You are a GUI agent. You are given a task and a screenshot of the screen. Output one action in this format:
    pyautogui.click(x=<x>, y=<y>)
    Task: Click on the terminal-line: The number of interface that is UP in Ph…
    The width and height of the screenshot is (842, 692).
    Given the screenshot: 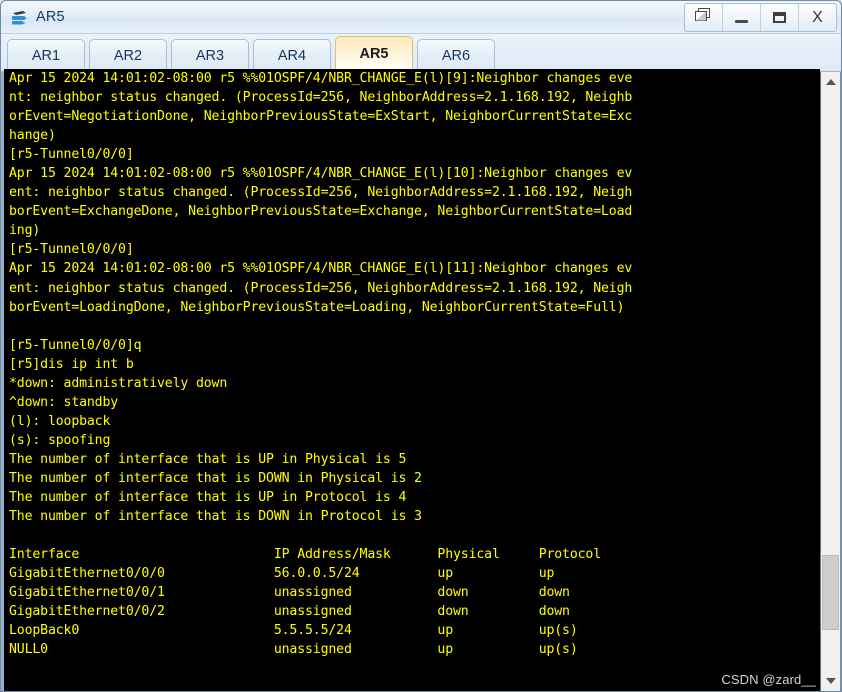 What is the action you would take?
    pyautogui.click(x=208, y=459)
    